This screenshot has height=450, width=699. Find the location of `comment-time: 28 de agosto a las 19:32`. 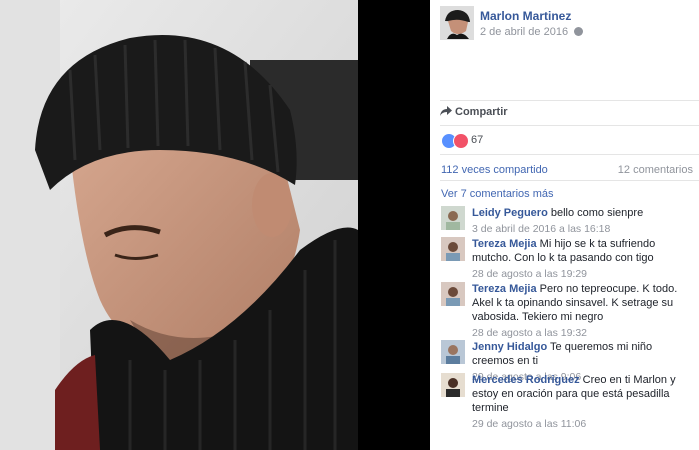

comment-time: 28 de agosto a las 19:32 is located at coordinates (581, 333).